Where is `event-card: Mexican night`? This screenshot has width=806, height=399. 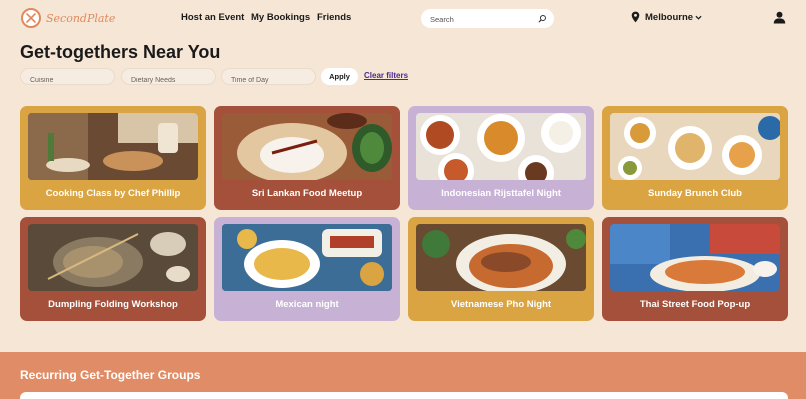 event-card: Mexican night is located at coordinates (307, 269).